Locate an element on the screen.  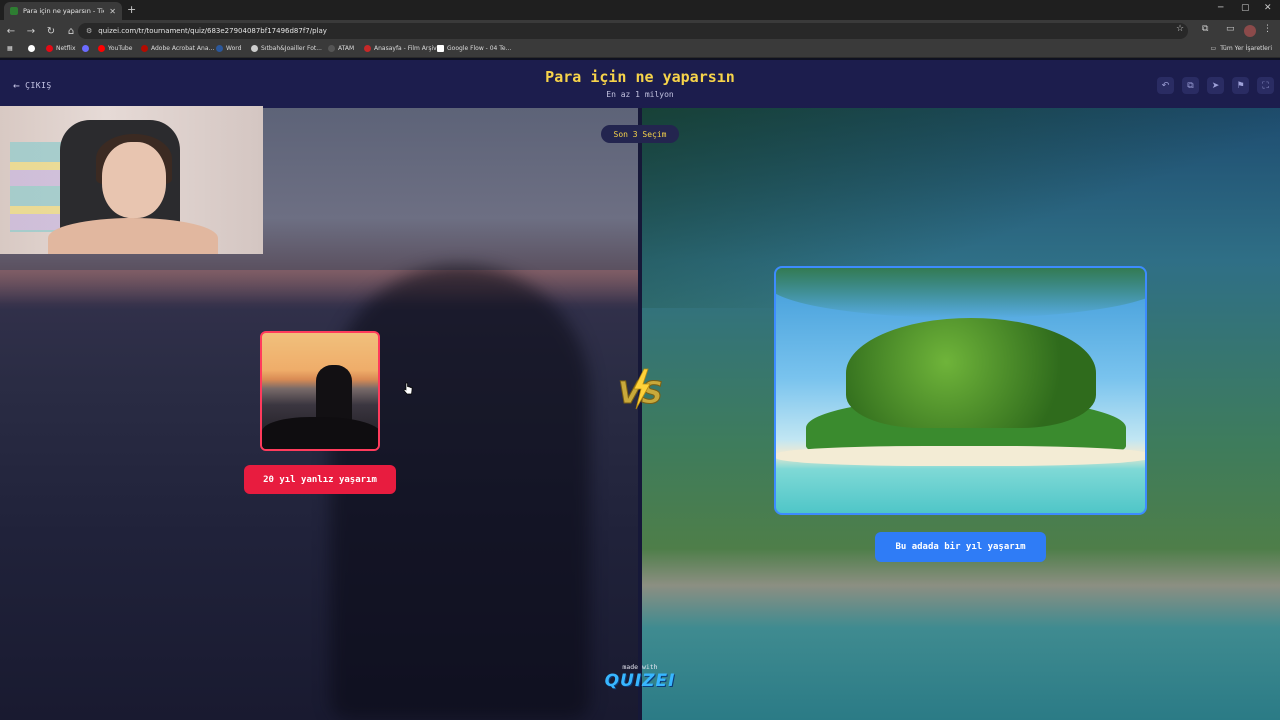
left-option-button: 20 yıl yanlız yaşarım is located at coordinates (320, 479).